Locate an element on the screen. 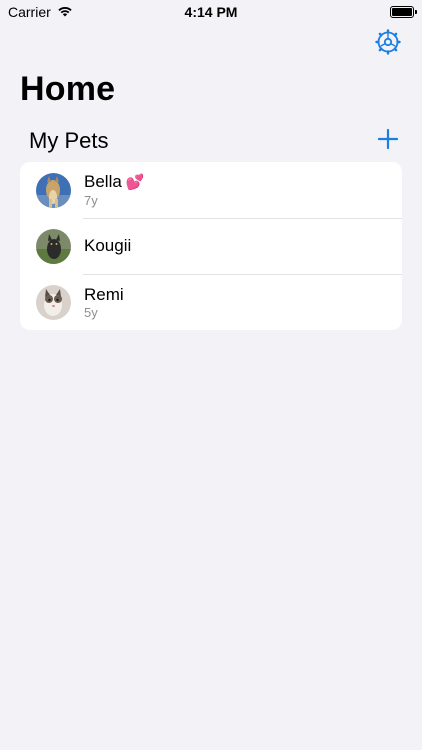 The height and width of the screenshot is (750, 422). settings-button is located at coordinates (388, 44).